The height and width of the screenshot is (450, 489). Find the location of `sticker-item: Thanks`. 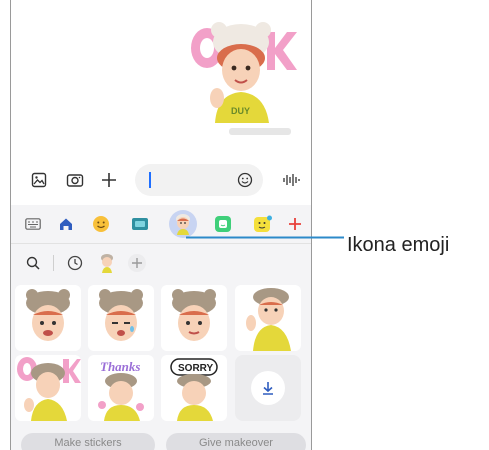

sticker-item: Thanks is located at coordinates (121, 388).